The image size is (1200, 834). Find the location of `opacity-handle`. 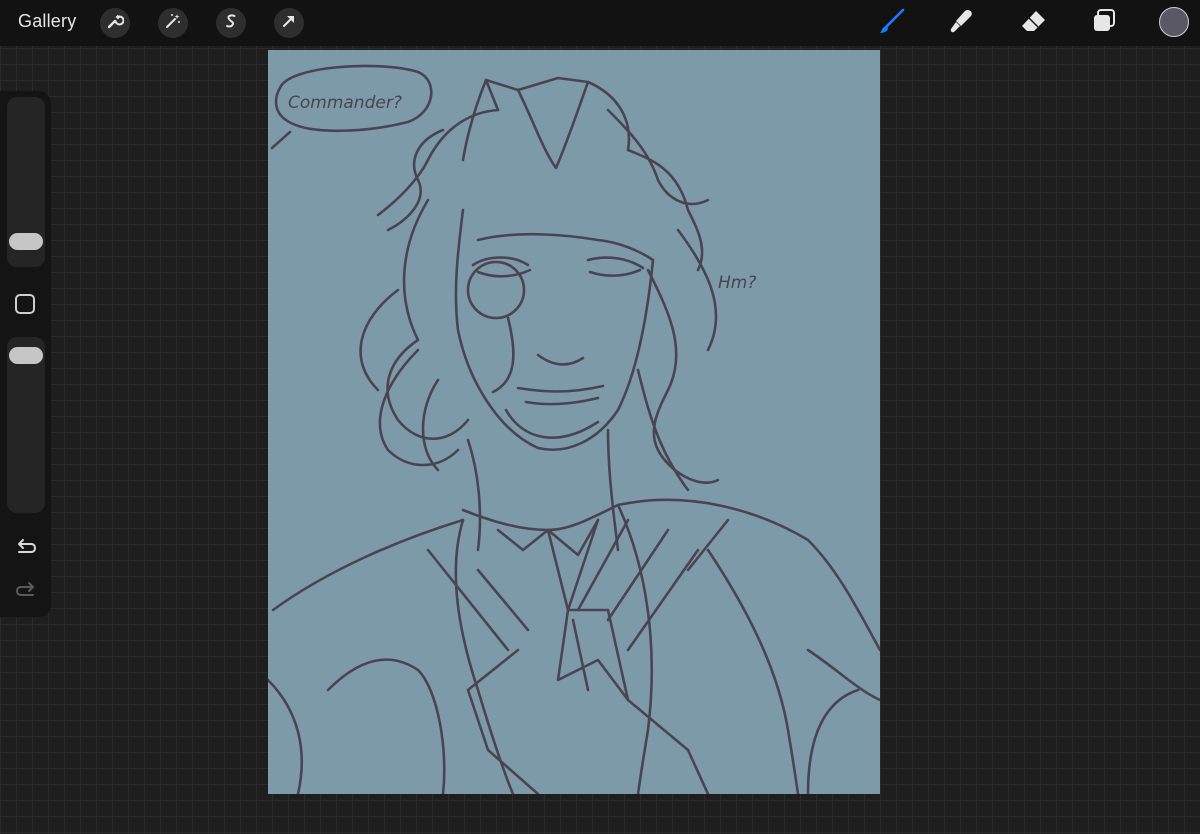

opacity-handle is located at coordinates (26, 355).